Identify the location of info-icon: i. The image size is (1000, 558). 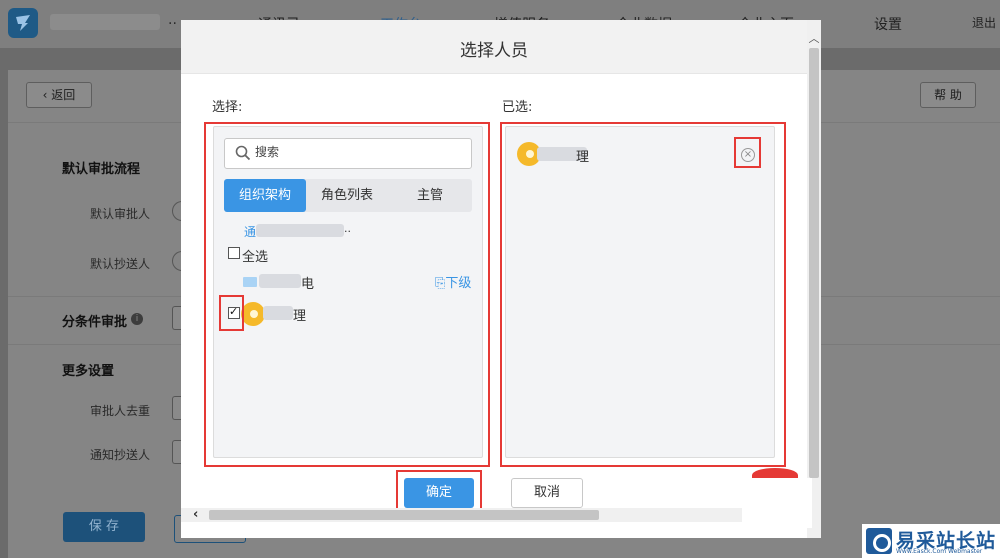
(137, 319).